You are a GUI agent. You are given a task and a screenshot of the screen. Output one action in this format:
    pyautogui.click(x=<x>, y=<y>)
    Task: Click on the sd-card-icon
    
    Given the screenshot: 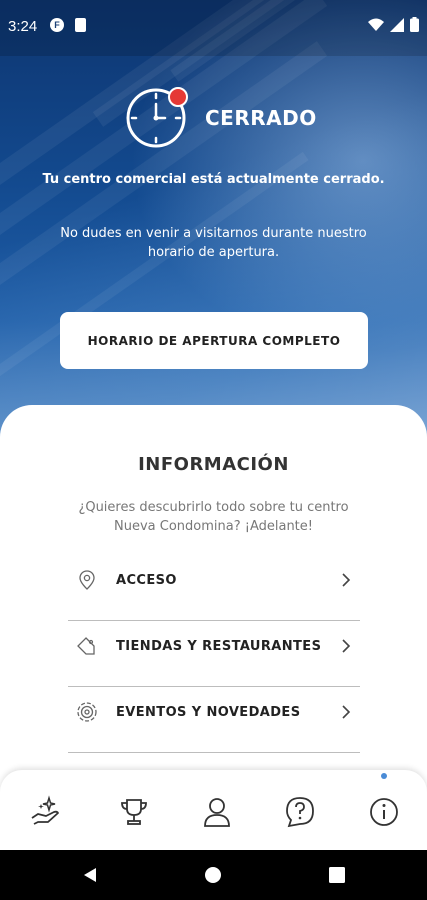 What is the action you would take?
    pyautogui.click(x=80, y=25)
    